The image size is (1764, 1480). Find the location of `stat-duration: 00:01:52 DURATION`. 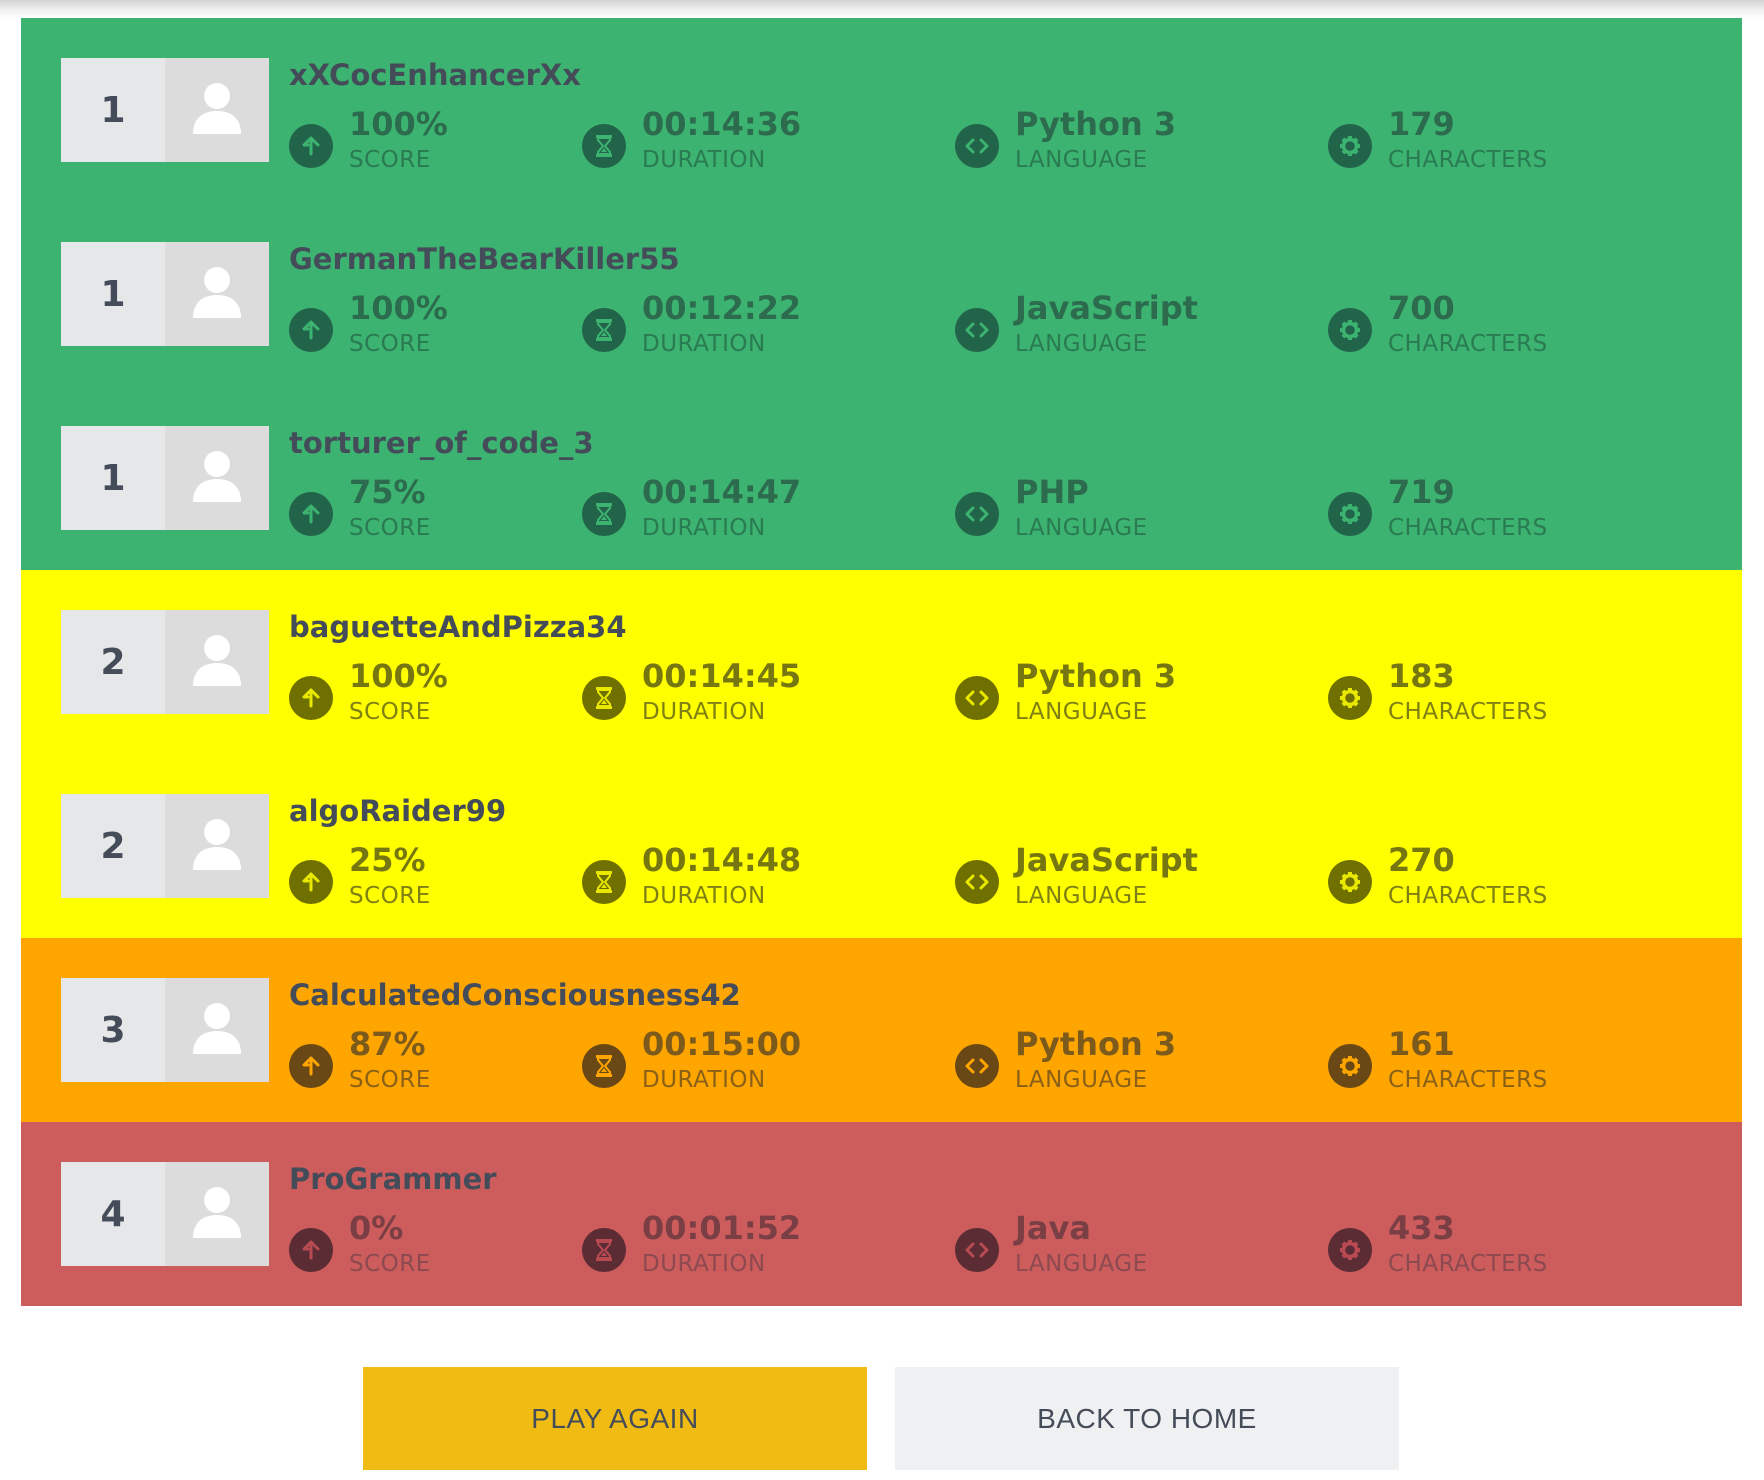

stat-duration: 00:01:52 DURATION is located at coordinates (742, 1242).